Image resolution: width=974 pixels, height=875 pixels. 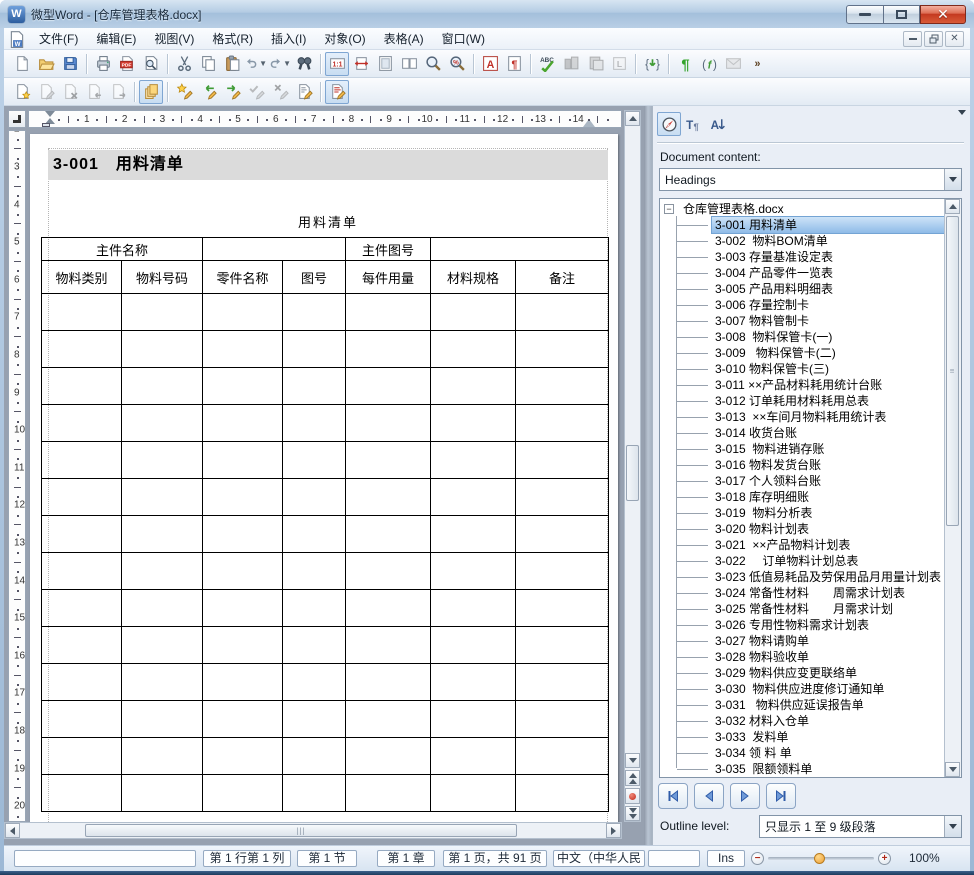 What do you see at coordinates (301, 830) in the screenshot?
I see `horizontal-scroll-thumb: |||` at bounding box center [301, 830].